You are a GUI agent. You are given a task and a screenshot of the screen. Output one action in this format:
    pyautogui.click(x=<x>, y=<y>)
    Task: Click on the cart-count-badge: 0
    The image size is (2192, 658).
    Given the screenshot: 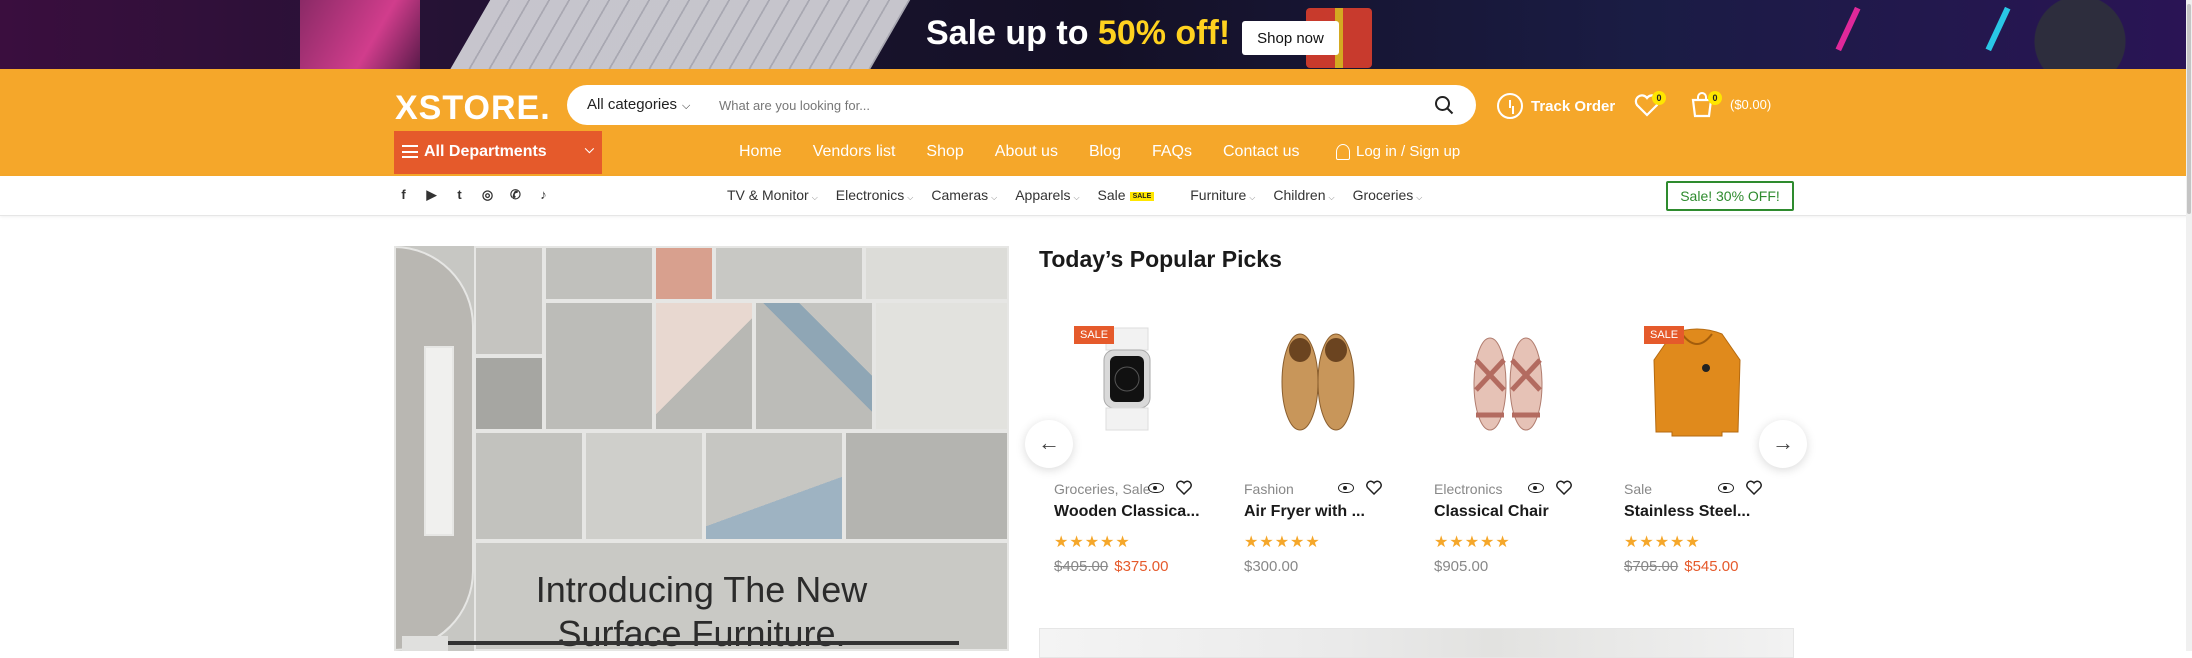 What is the action you would take?
    pyautogui.click(x=1715, y=98)
    